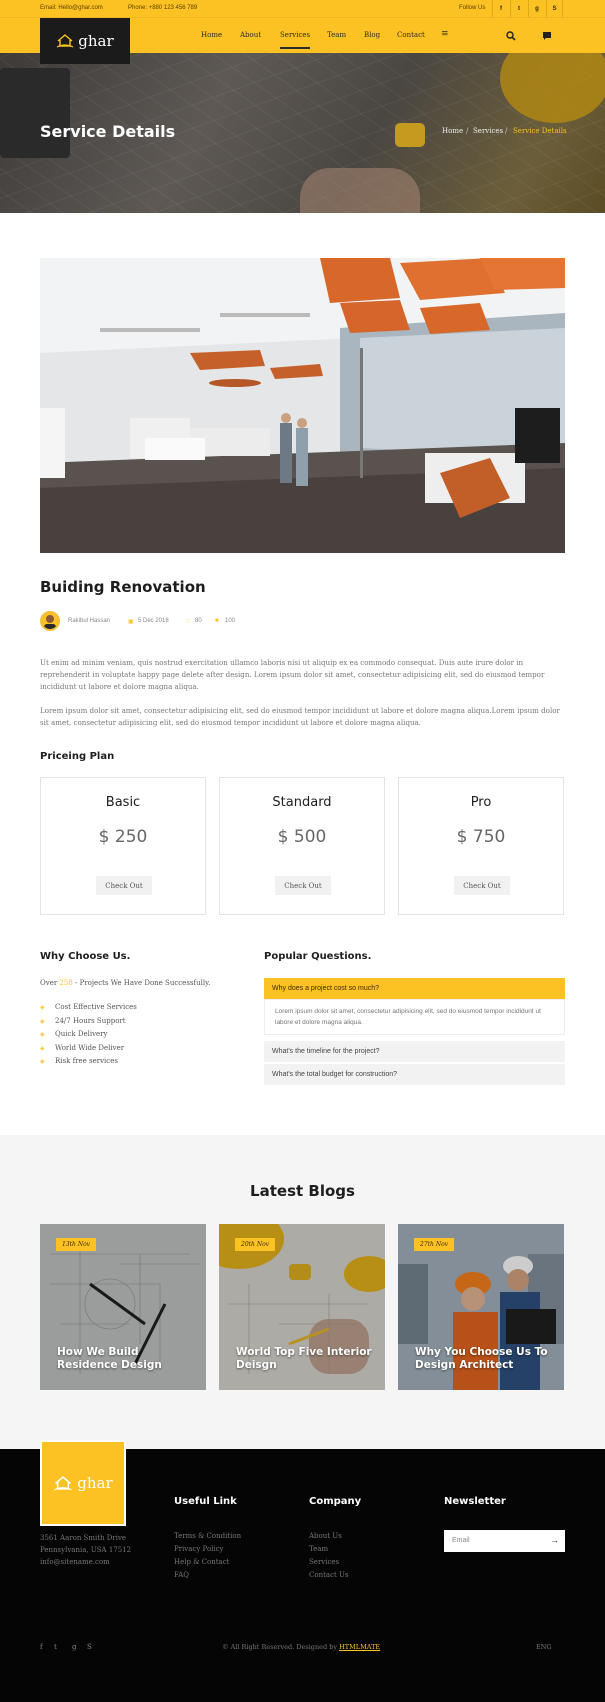 The height and width of the screenshot is (1702, 605). I want to click on nav-home: Home, so click(211, 35).